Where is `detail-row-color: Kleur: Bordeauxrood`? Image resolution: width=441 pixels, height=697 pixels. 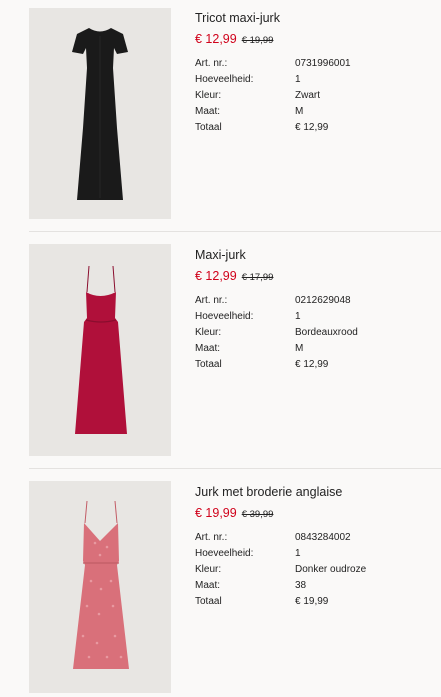
detail-row-color: Kleur: Bordeauxrood is located at coordinates (315, 333).